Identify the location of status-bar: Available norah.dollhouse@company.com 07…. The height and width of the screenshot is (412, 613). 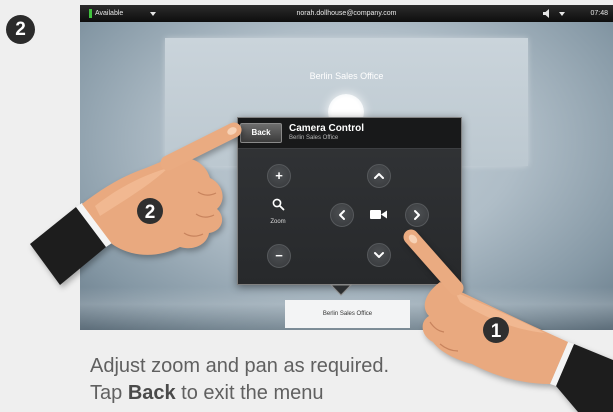
(346, 13).